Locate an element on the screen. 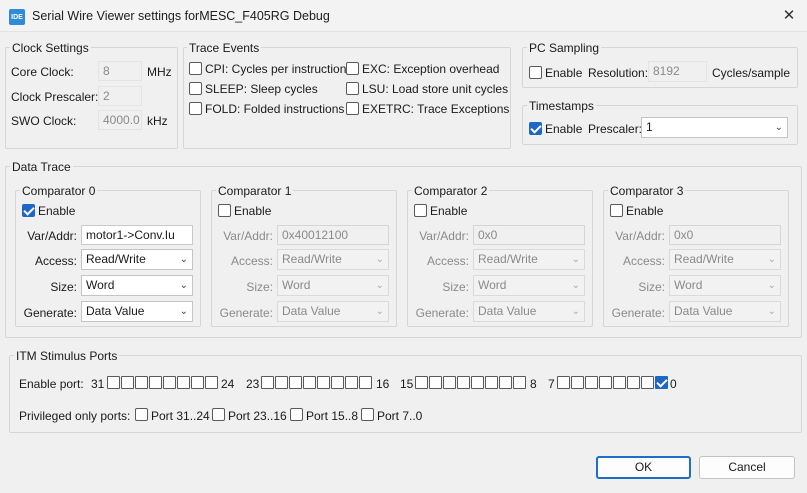  privileged-port-0-checkbox is located at coordinates (141, 414).